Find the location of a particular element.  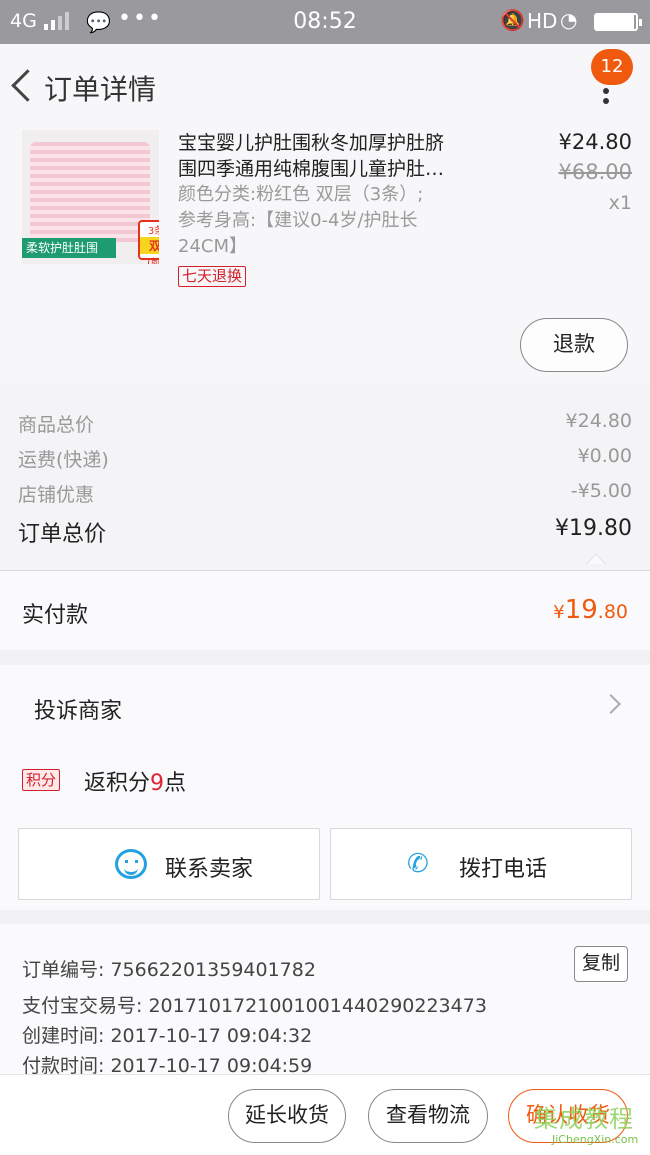

points-count: 9 is located at coordinates (157, 783).